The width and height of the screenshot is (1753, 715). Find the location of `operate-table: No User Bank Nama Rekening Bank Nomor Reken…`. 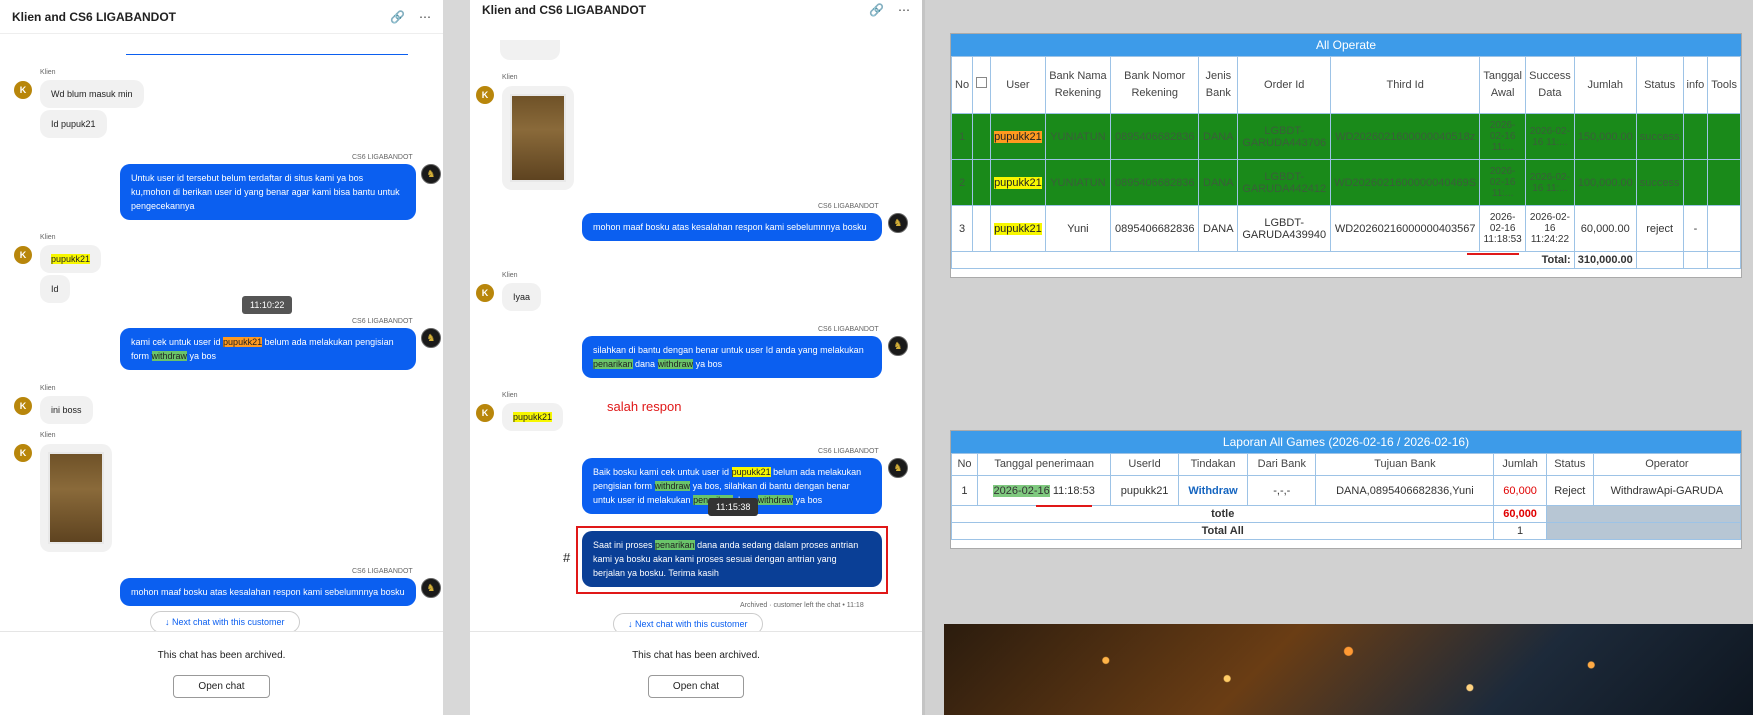

operate-table: No User Bank Nama Rekening Bank Nomor Reken… is located at coordinates (1345, 162).